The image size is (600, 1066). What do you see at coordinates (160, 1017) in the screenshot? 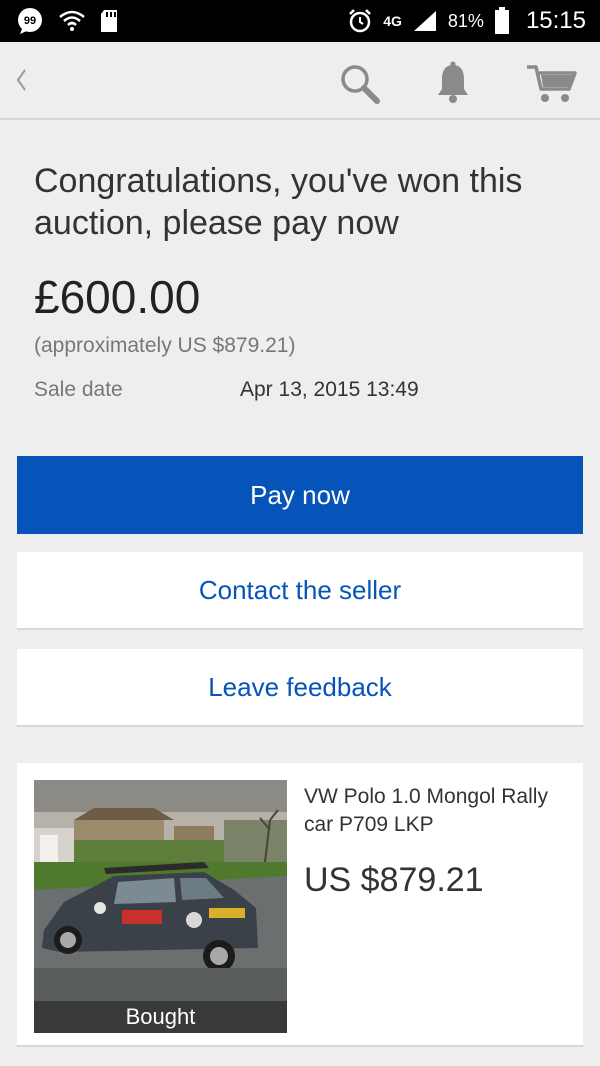
I see `bought-label: Bought` at bounding box center [160, 1017].